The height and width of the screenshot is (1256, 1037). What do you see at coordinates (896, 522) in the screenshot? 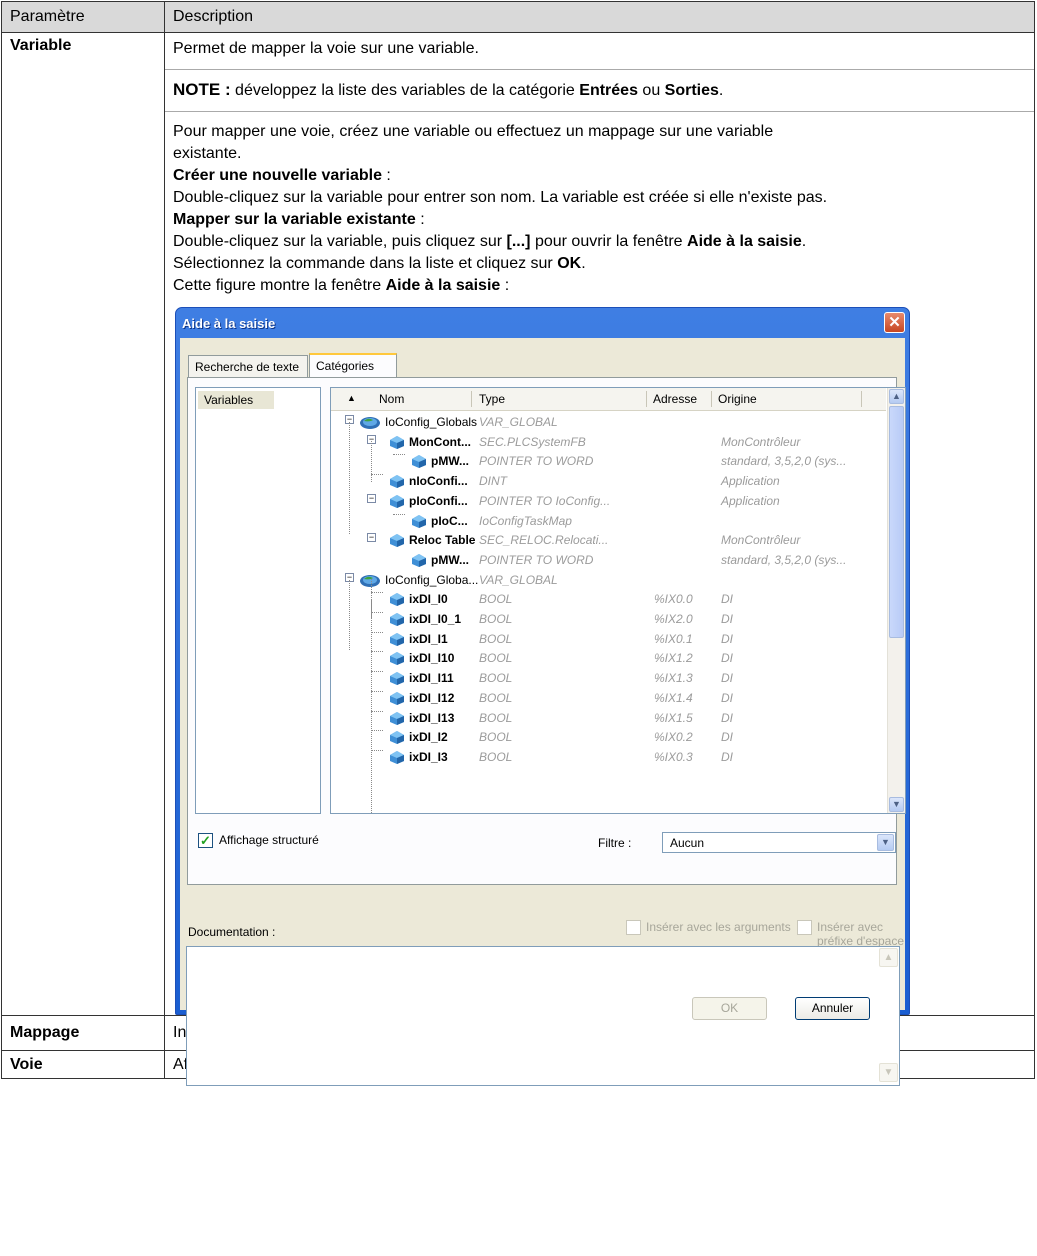
I see `scroll-thumb` at bounding box center [896, 522].